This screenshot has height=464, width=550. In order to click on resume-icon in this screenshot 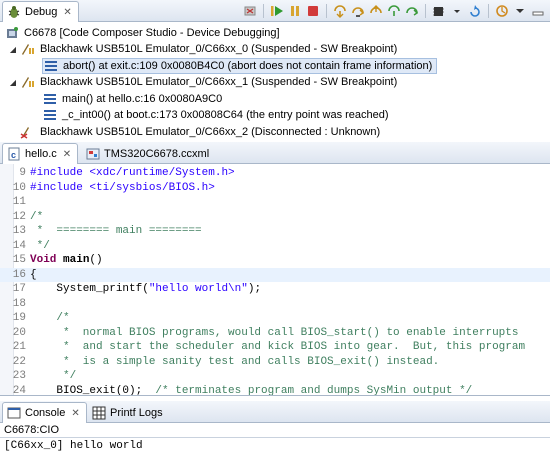, I will do `click(277, 11)`.